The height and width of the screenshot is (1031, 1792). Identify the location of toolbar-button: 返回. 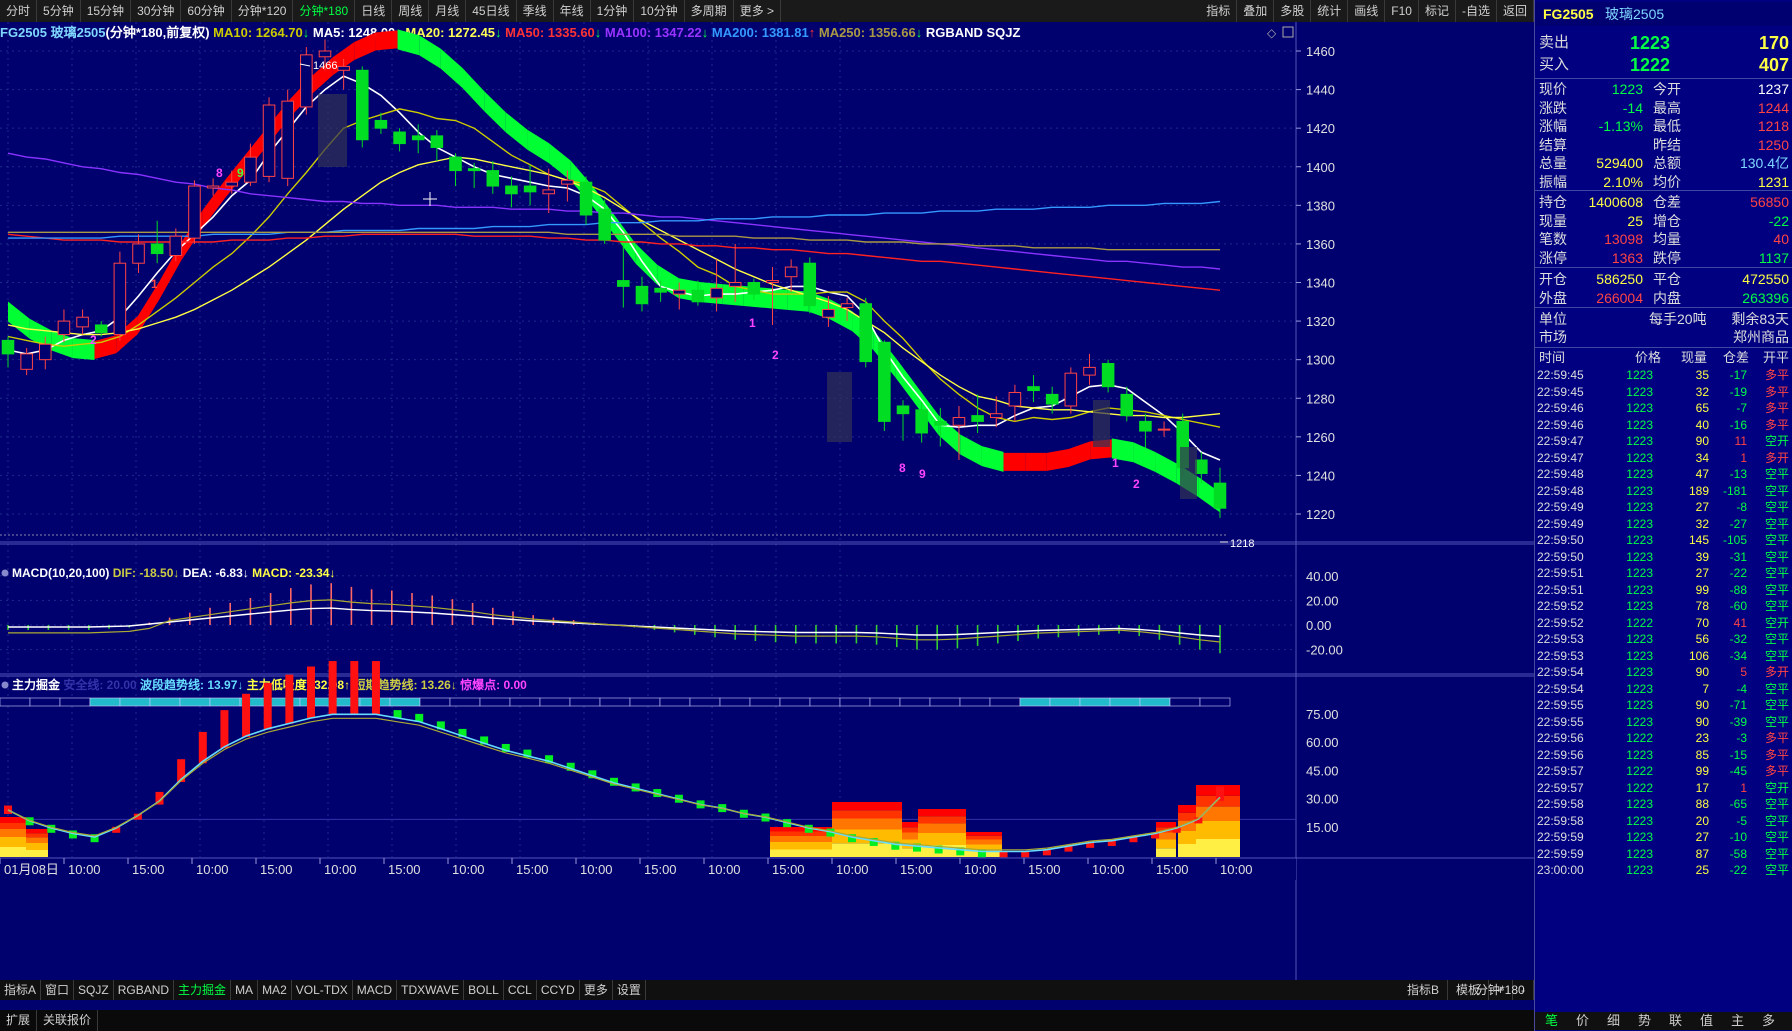
(1515, 11).